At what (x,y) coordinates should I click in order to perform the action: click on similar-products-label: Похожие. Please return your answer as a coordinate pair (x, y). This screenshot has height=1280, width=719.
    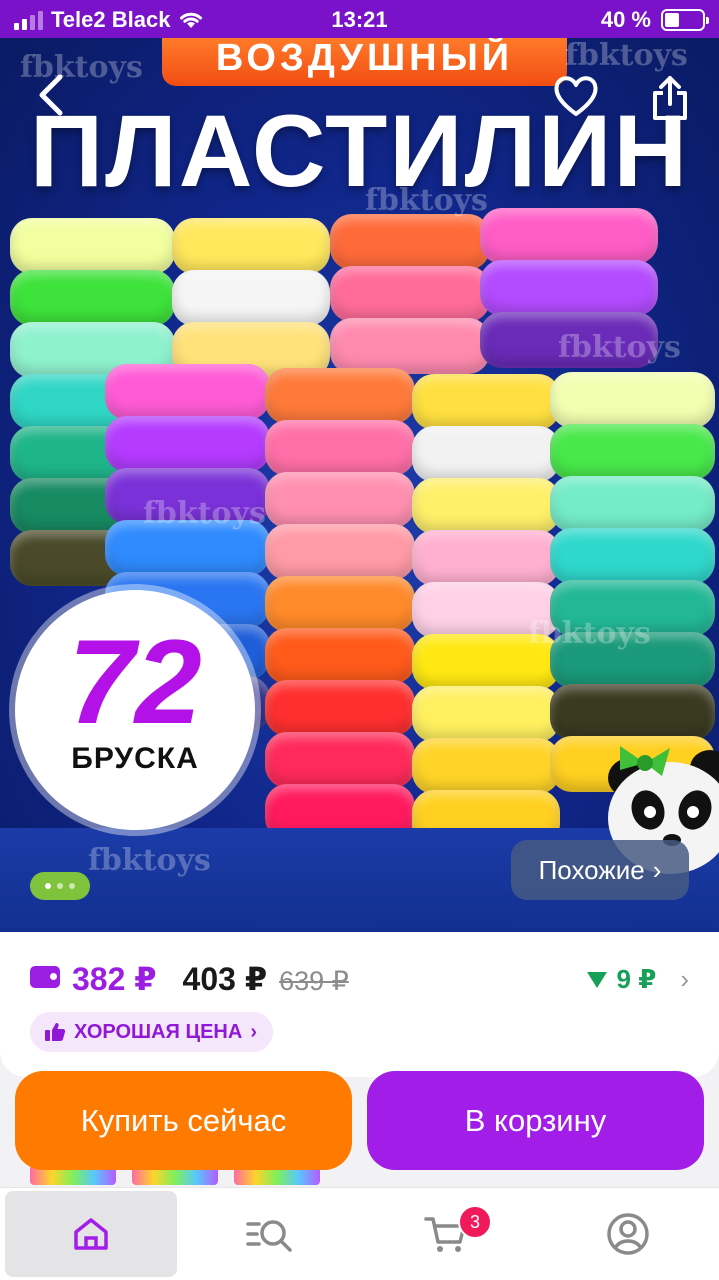
    Looking at the image, I should click on (591, 869).